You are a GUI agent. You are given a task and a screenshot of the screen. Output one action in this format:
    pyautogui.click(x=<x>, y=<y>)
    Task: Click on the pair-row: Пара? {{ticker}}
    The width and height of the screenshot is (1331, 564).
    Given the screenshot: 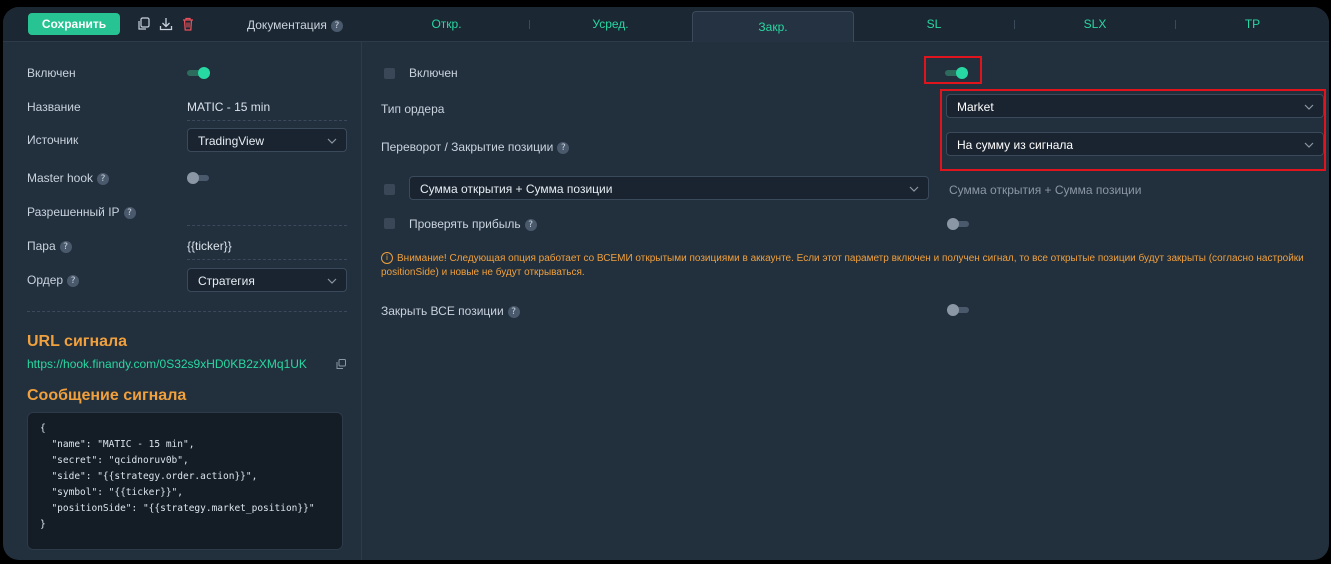 What is the action you would take?
    pyautogui.click(x=187, y=247)
    